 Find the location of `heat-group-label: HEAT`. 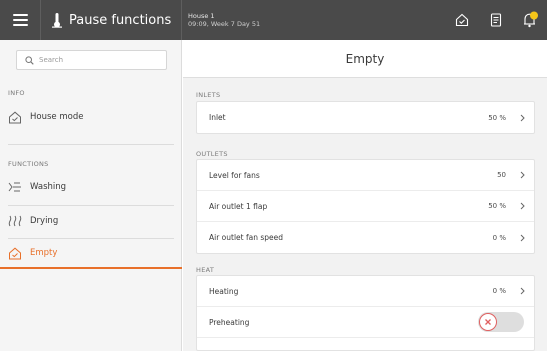

heat-group-label: HEAT is located at coordinates (205, 270).